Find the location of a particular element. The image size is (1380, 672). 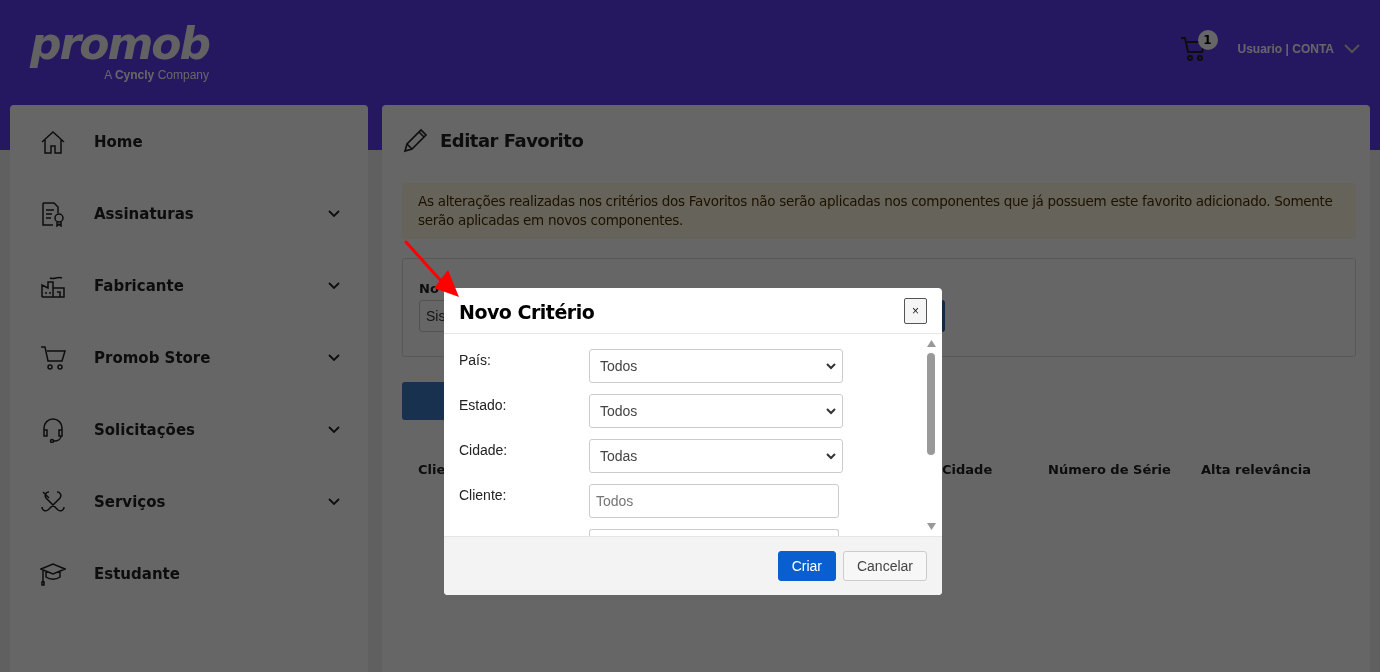

warning-notice: As alterações realizadas nos critérios dos Favoritos não serão aplicadas nos componentes que já possuem este favorito adicionado. Somente serão aplicadas em novos componentes. is located at coordinates (879, 211).